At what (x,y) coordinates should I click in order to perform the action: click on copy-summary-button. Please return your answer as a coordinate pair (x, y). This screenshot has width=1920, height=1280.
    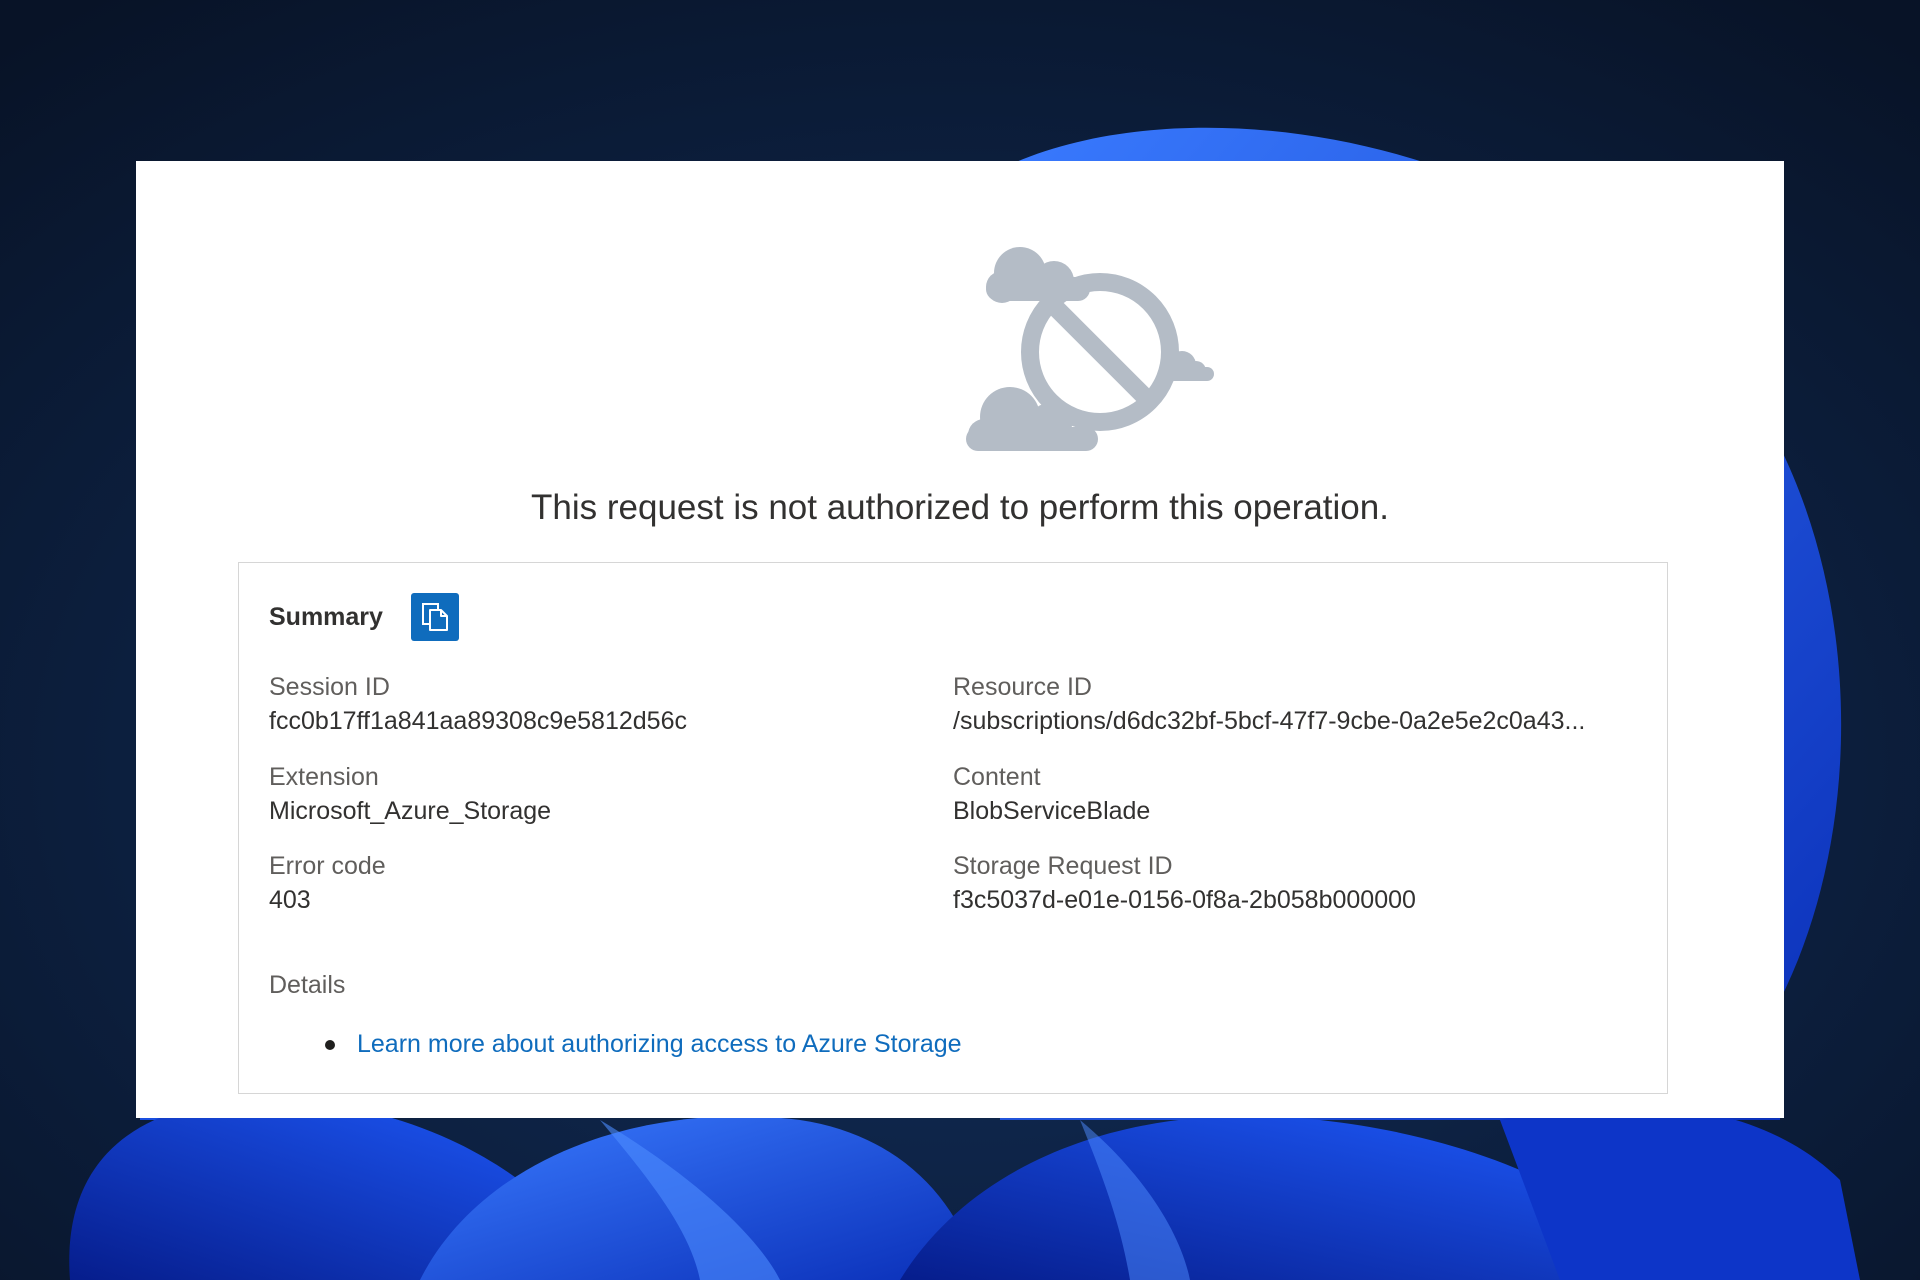
    Looking at the image, I should click on (434, 617).